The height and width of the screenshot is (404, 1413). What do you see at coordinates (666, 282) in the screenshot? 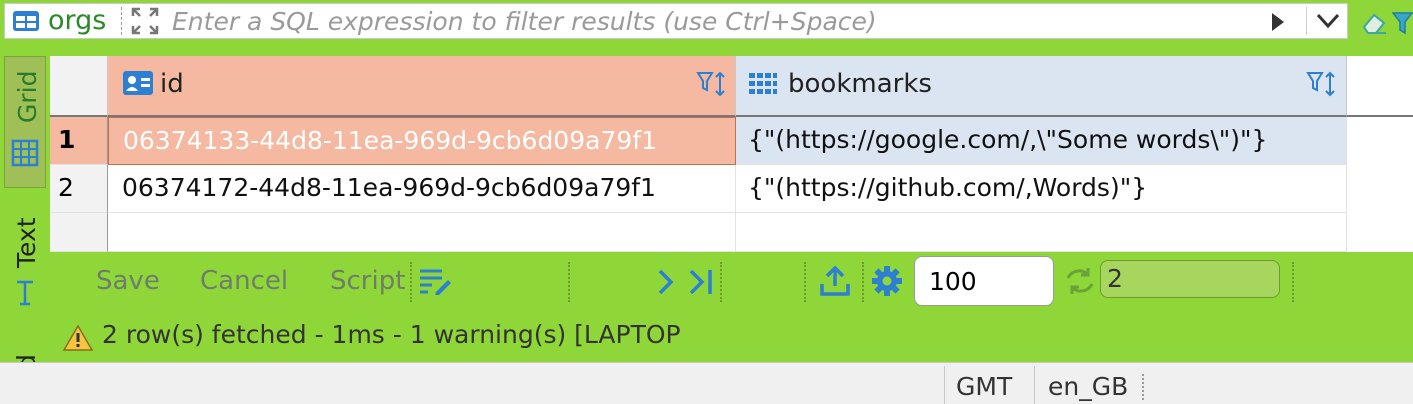
I see `next-page-icon` at bounding box center [666, 282].